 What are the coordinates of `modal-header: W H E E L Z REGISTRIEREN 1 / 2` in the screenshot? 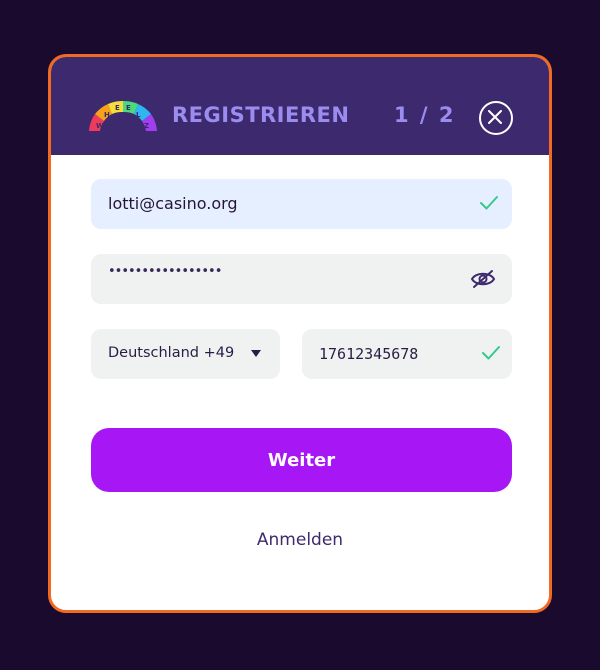 It's located at (300, 106).